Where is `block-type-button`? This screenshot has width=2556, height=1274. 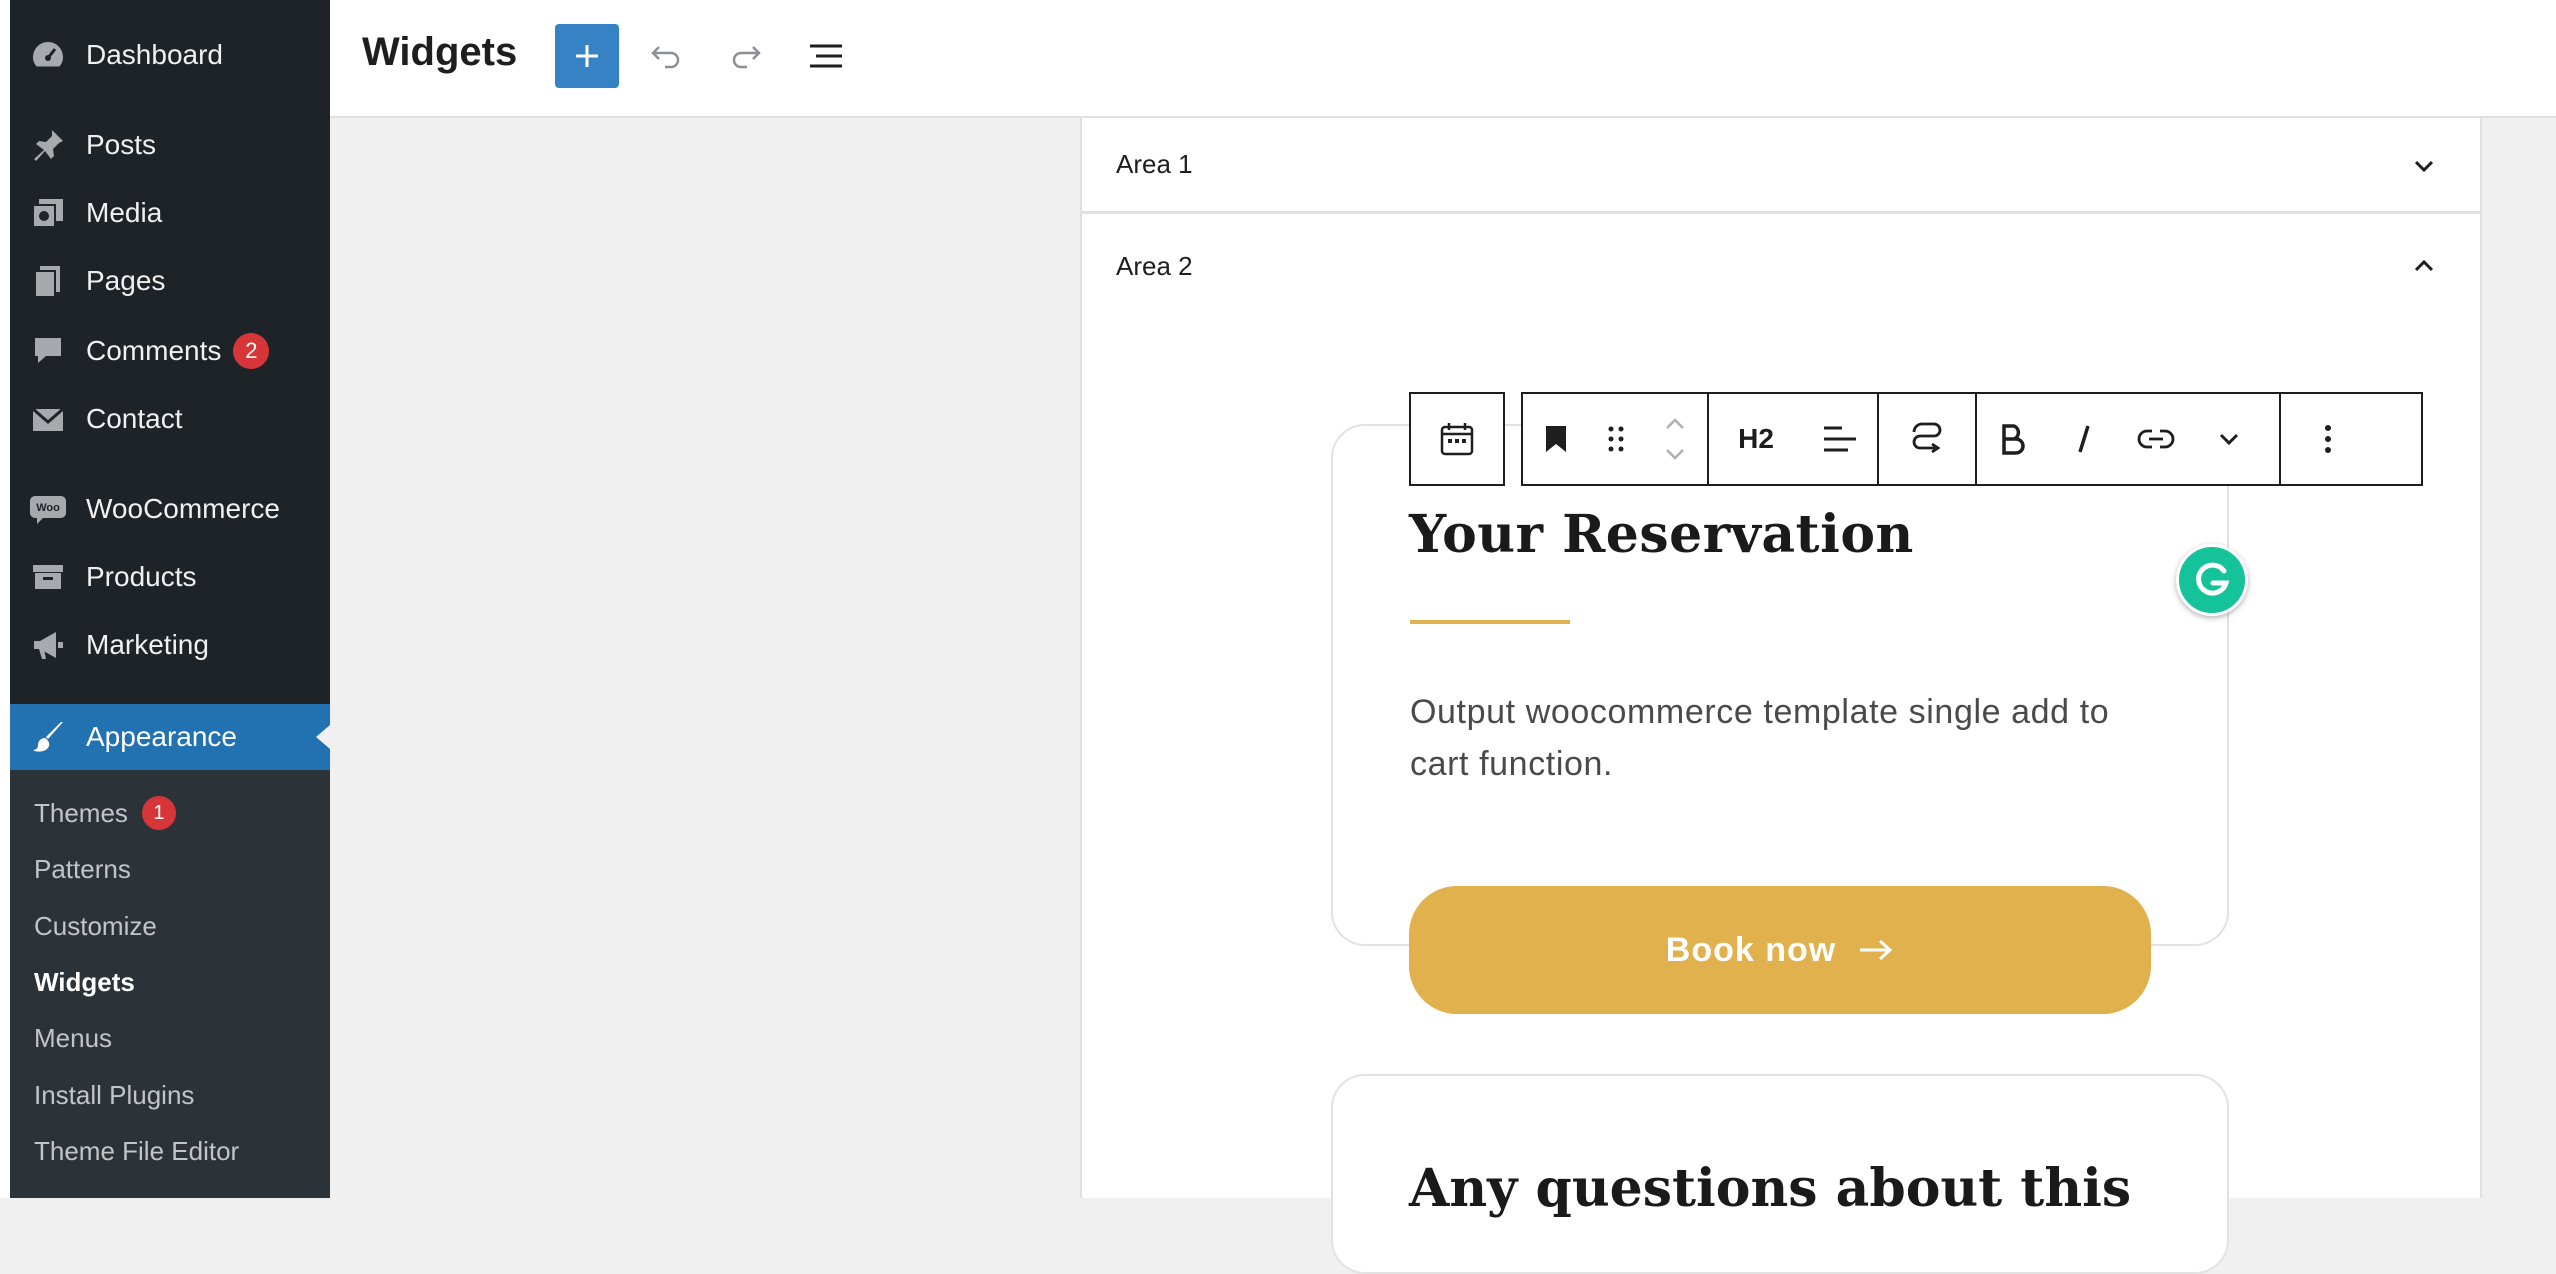 block-type-button is located at coordinates (1457, 439).